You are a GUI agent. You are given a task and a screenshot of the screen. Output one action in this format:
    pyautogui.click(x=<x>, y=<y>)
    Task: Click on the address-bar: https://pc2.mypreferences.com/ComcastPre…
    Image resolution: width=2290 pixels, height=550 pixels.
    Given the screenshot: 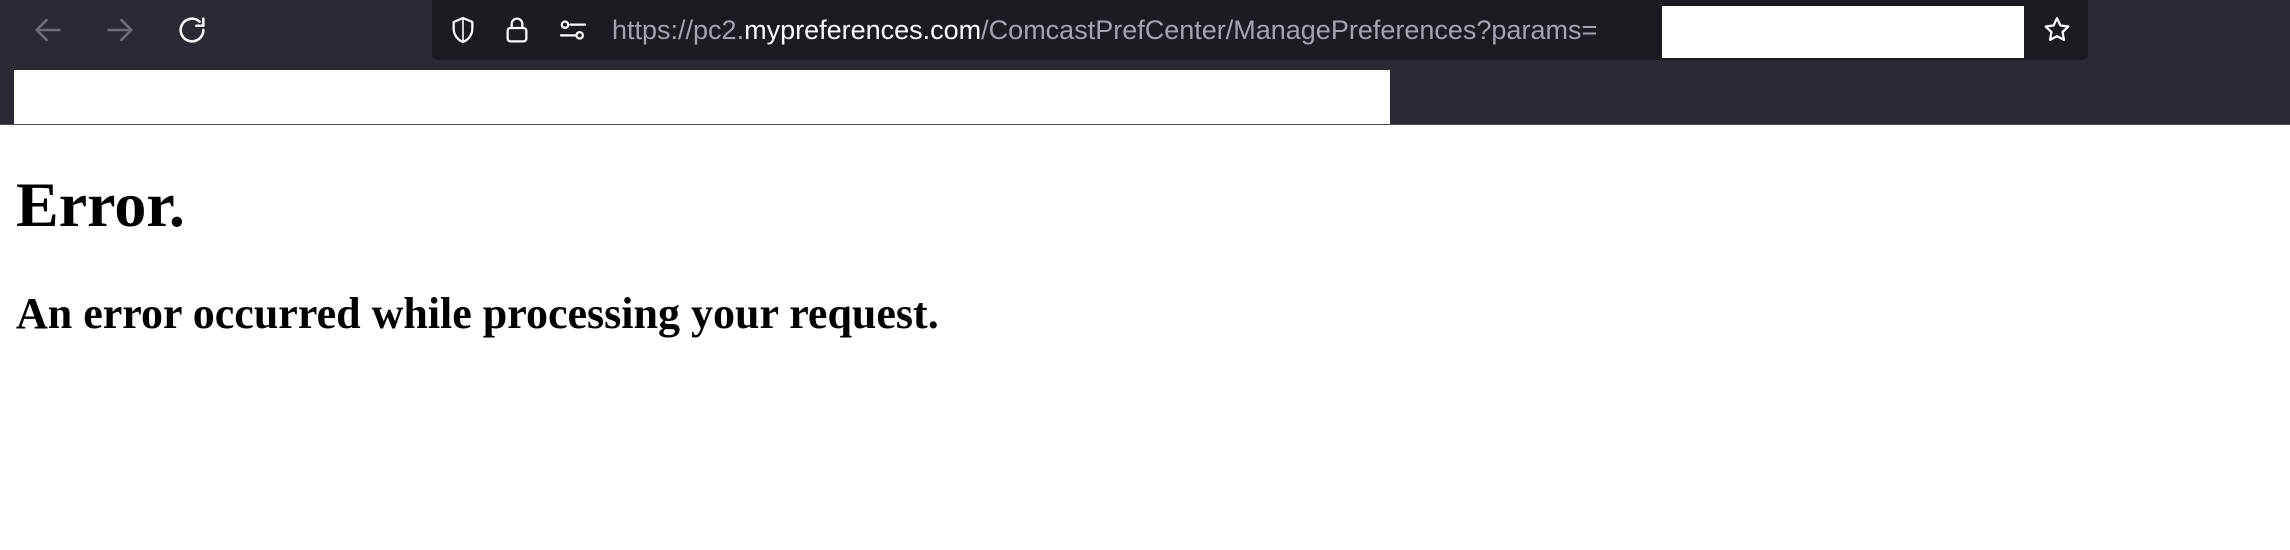 What is the action you would take?
    pyautogui.click(x=1260, y=30)
    